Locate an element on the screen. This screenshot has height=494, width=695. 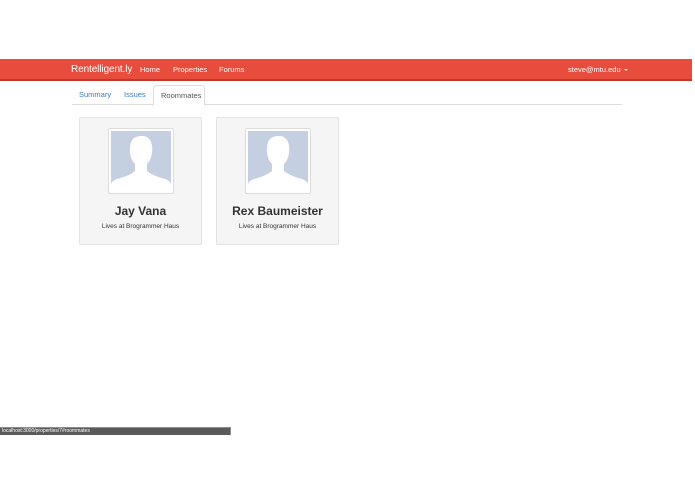
roommate-name: Jay Vana is located at coordinates (140, 211).